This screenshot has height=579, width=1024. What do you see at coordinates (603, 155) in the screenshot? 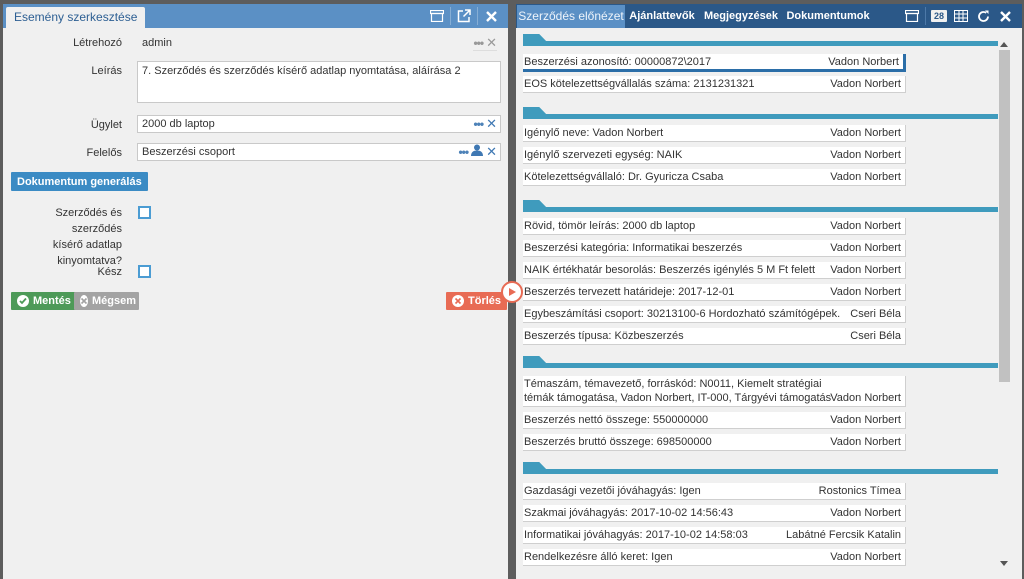
I see `row-text: Igénylő szervezeti egység: NAIK` at bounding box center [603, 155].